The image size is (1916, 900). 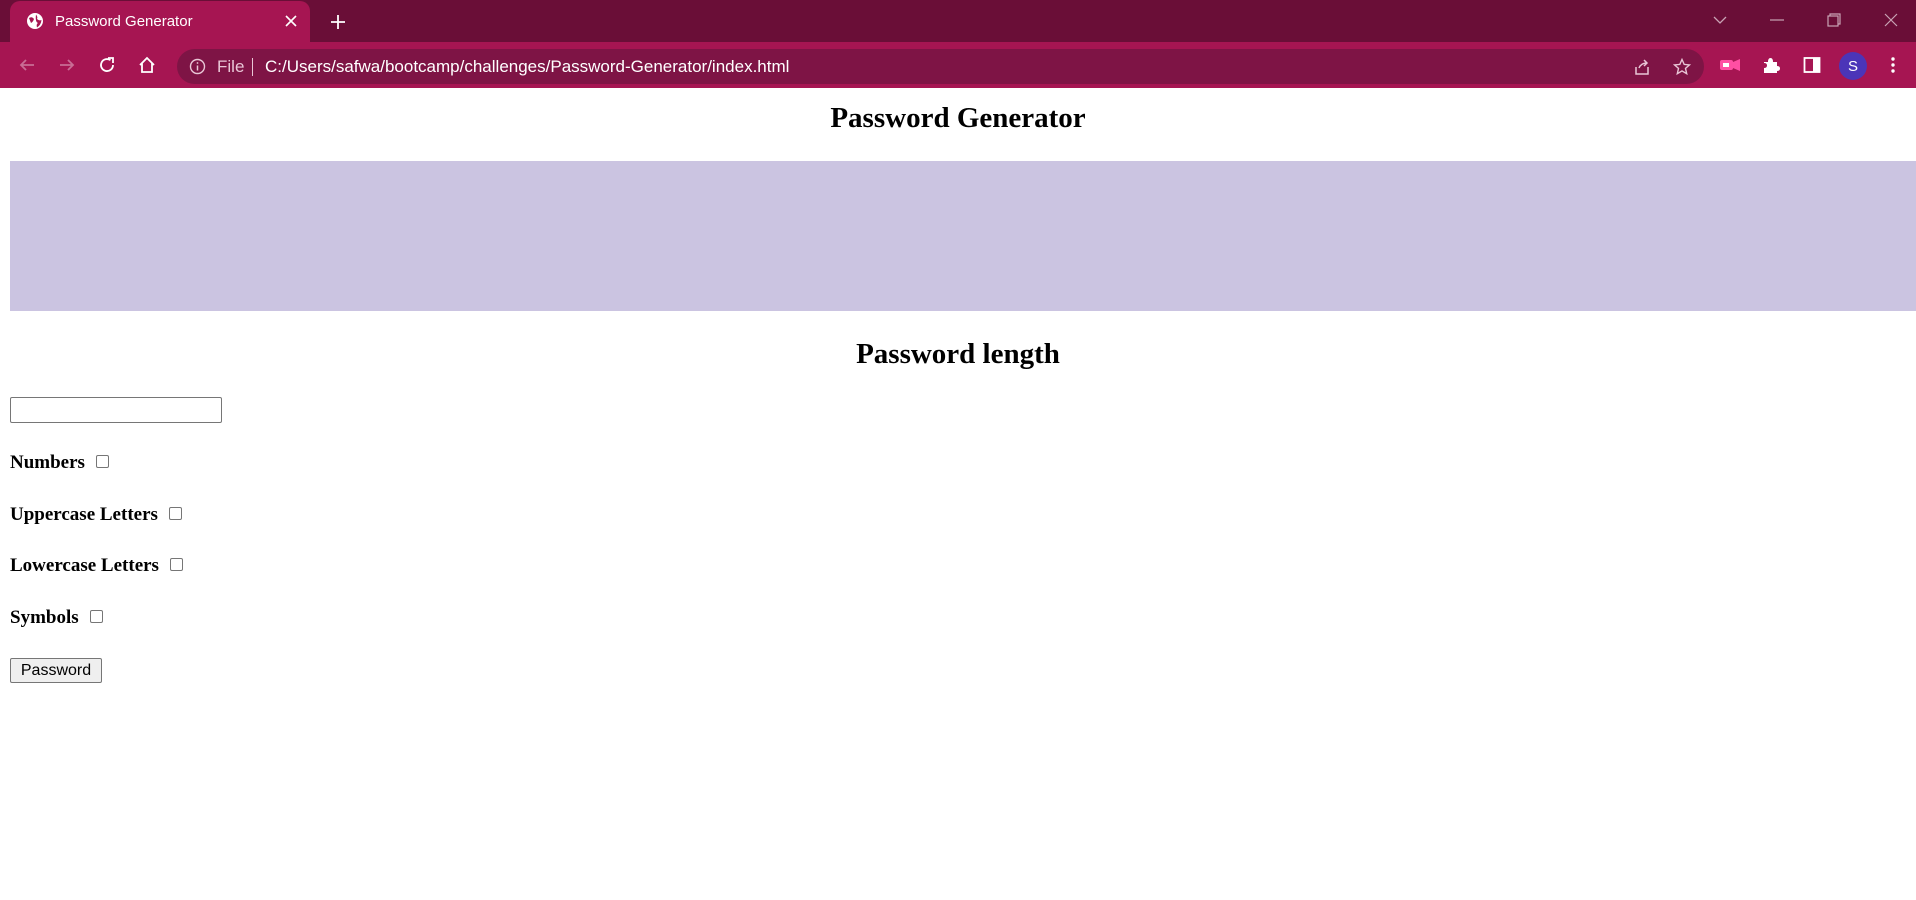 What do you see at coordinates (84, 565) in the screenshot?
I see `option-label: Lowercase Letters` at bounding box center [84, 565].